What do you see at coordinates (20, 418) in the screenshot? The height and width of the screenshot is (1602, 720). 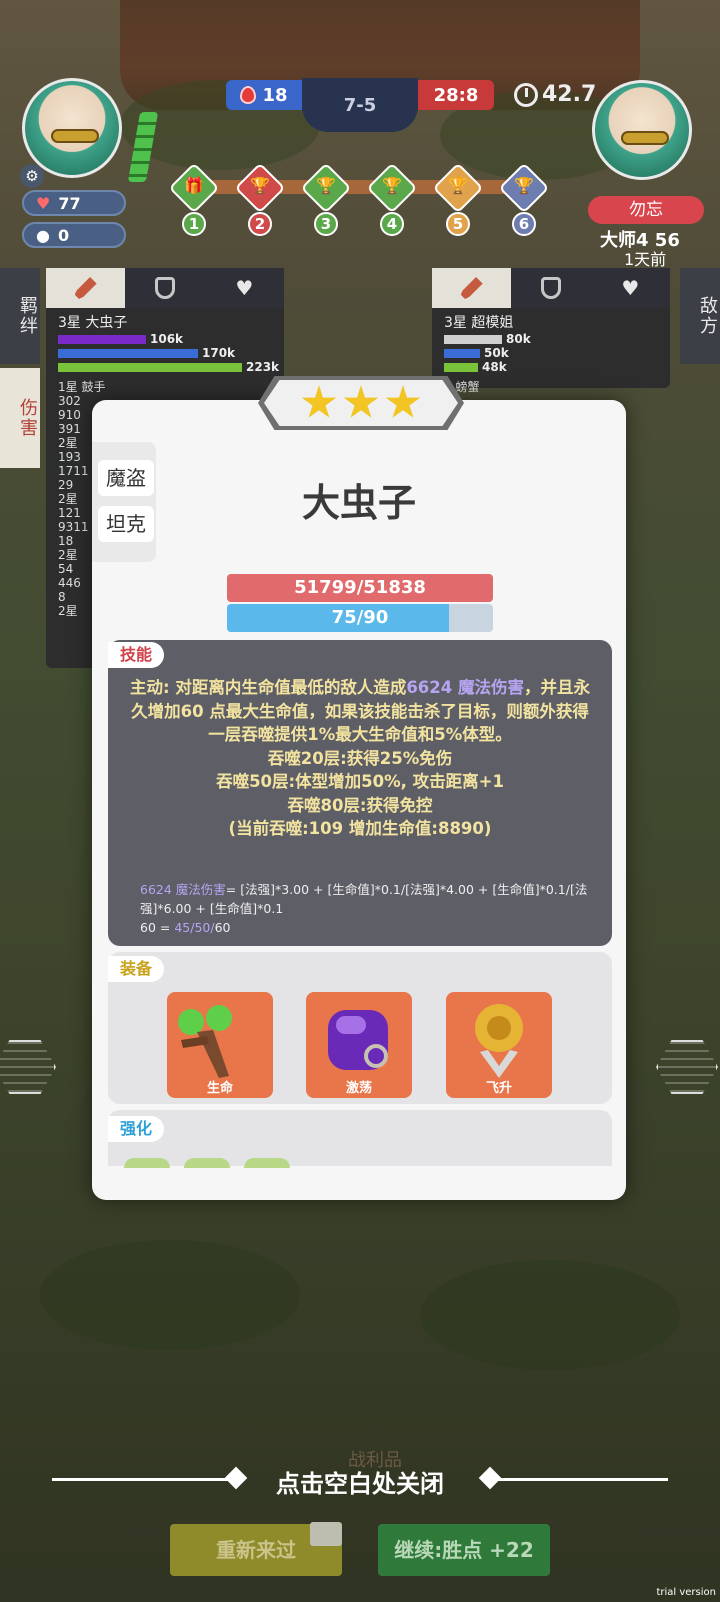 I see `tab-damage: 伤害` at bounding box center [20, 418].